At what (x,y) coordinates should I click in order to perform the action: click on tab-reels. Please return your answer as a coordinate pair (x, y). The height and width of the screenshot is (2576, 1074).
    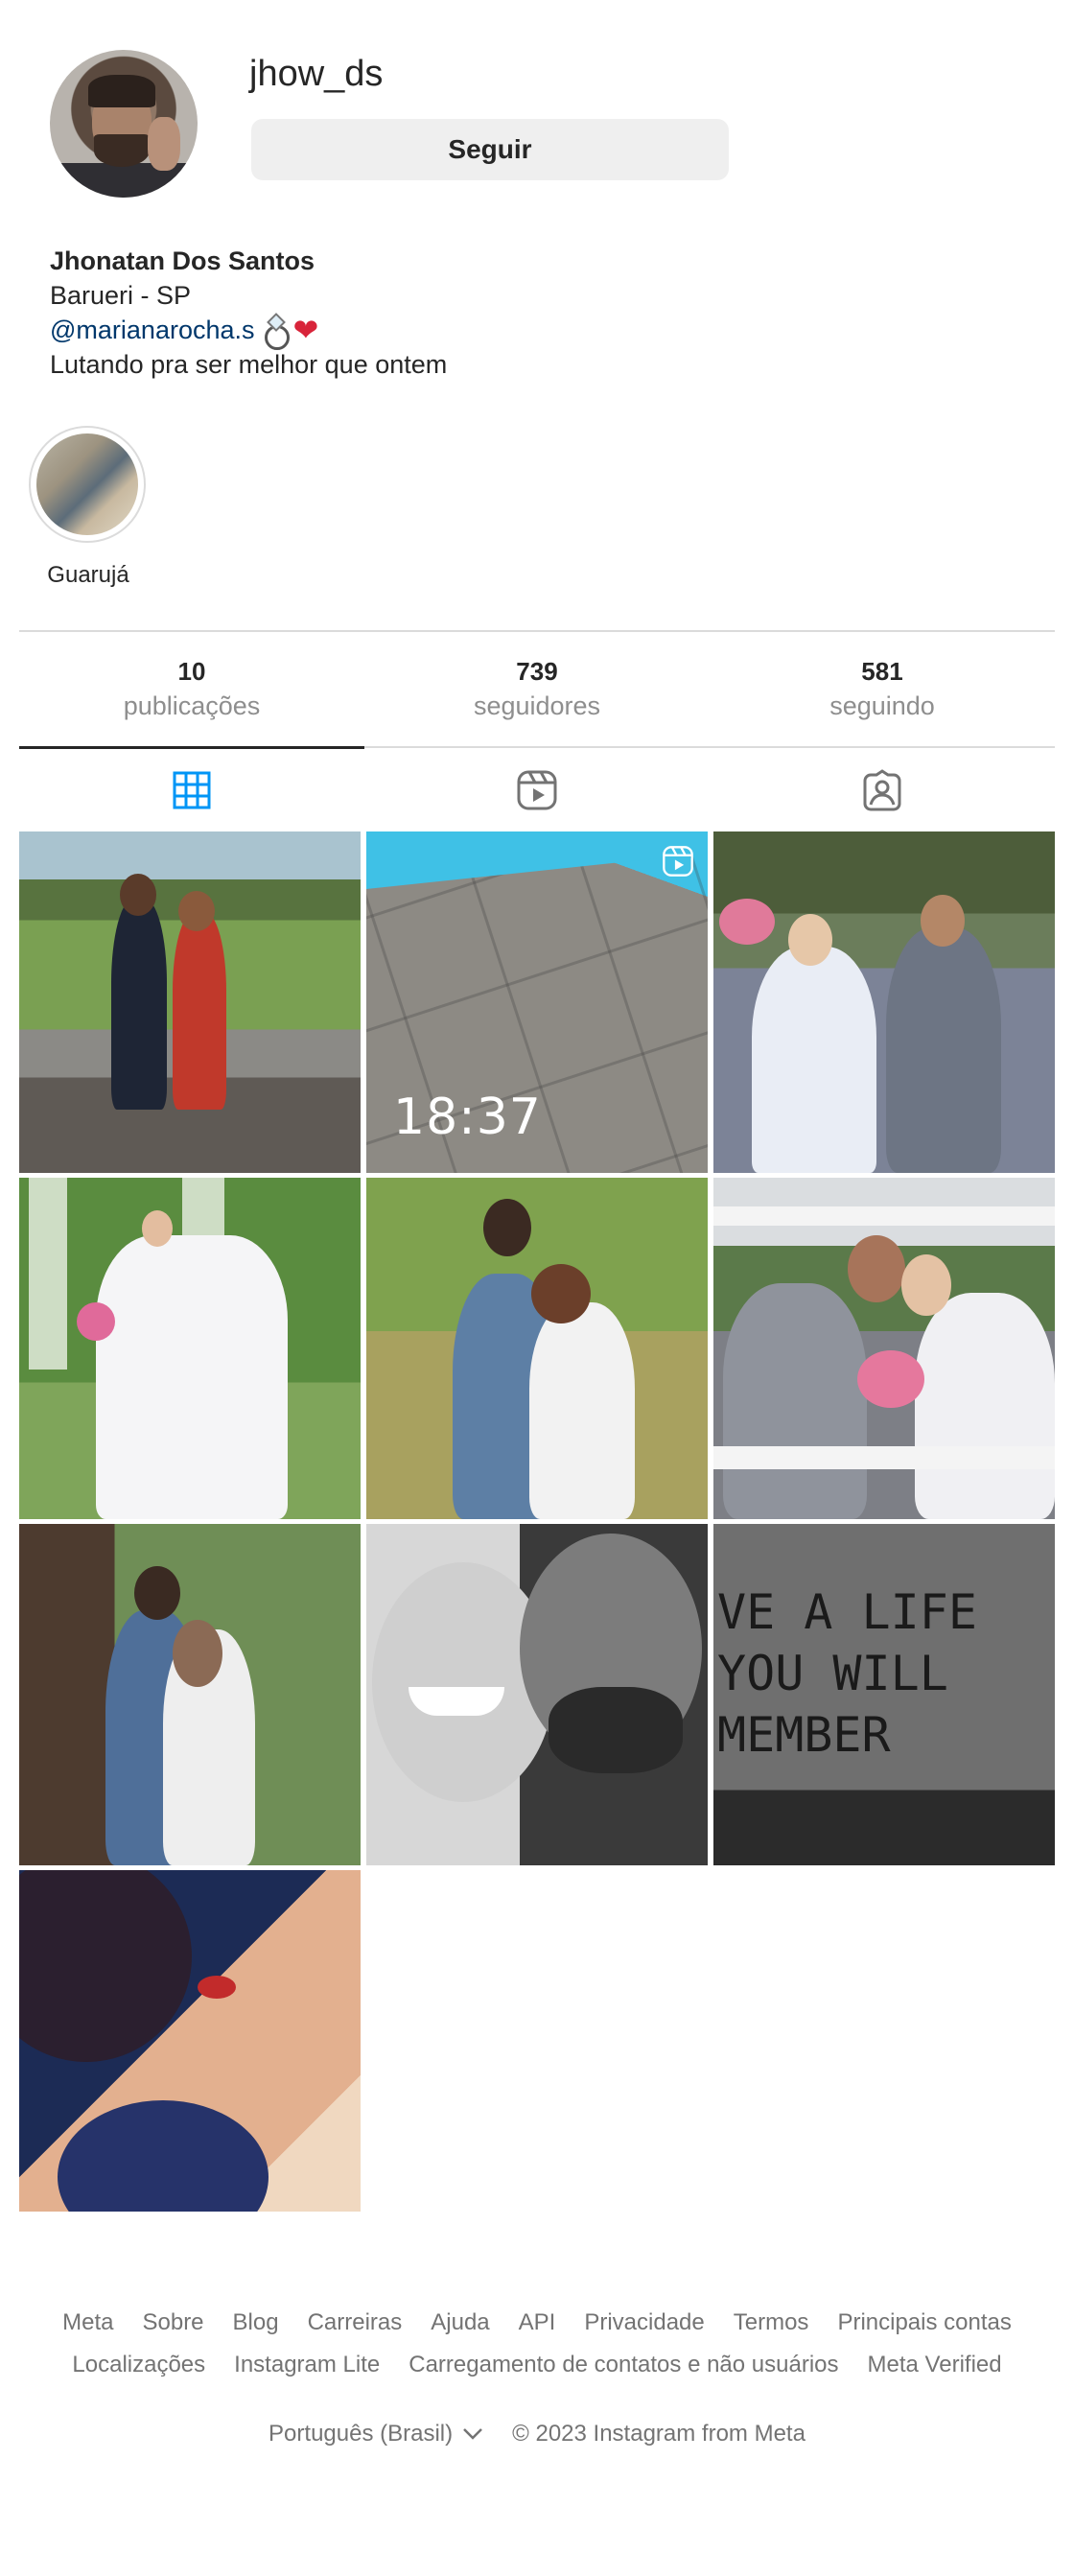
    Looking at the image, I should click on (537, 790).